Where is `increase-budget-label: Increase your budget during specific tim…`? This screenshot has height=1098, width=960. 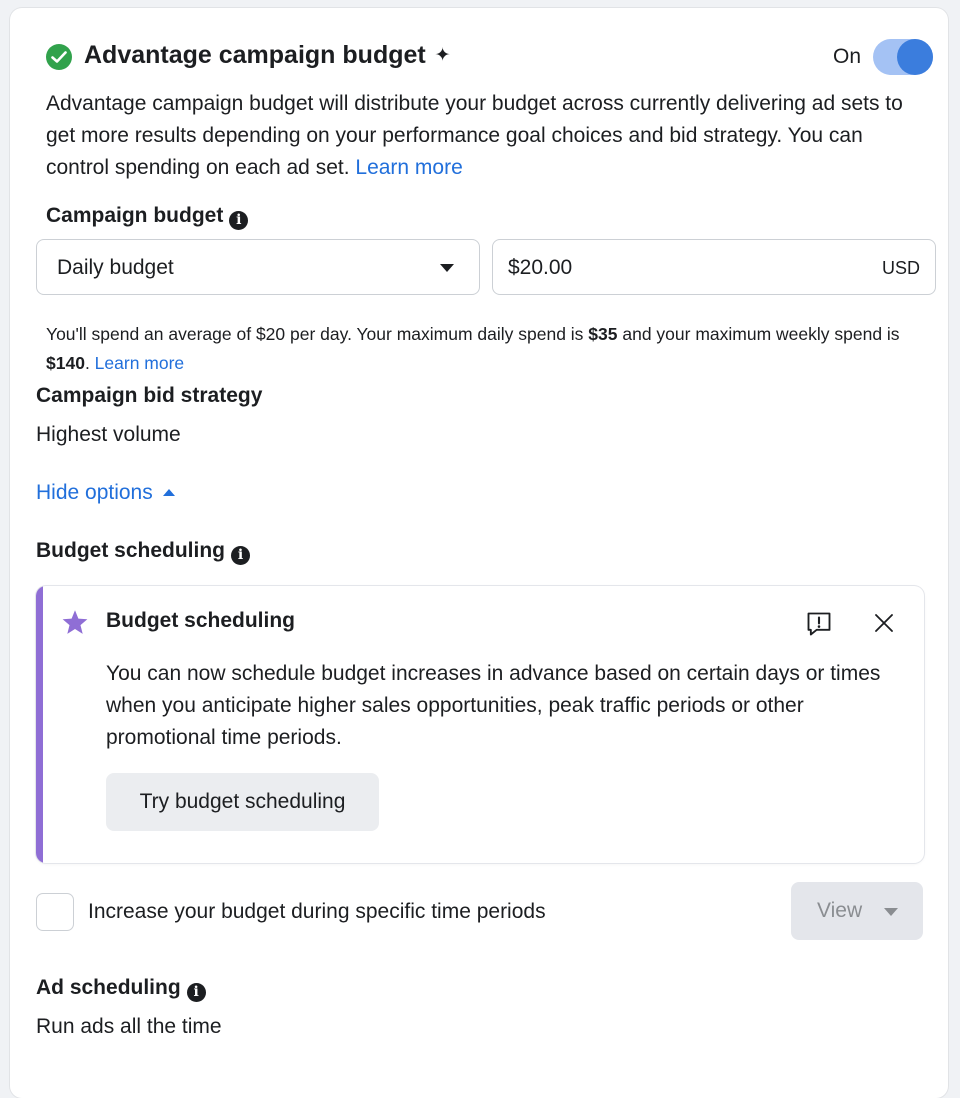 increase-budget-label: Increase your budget during specific tim… is located at coordinates (317, 911).